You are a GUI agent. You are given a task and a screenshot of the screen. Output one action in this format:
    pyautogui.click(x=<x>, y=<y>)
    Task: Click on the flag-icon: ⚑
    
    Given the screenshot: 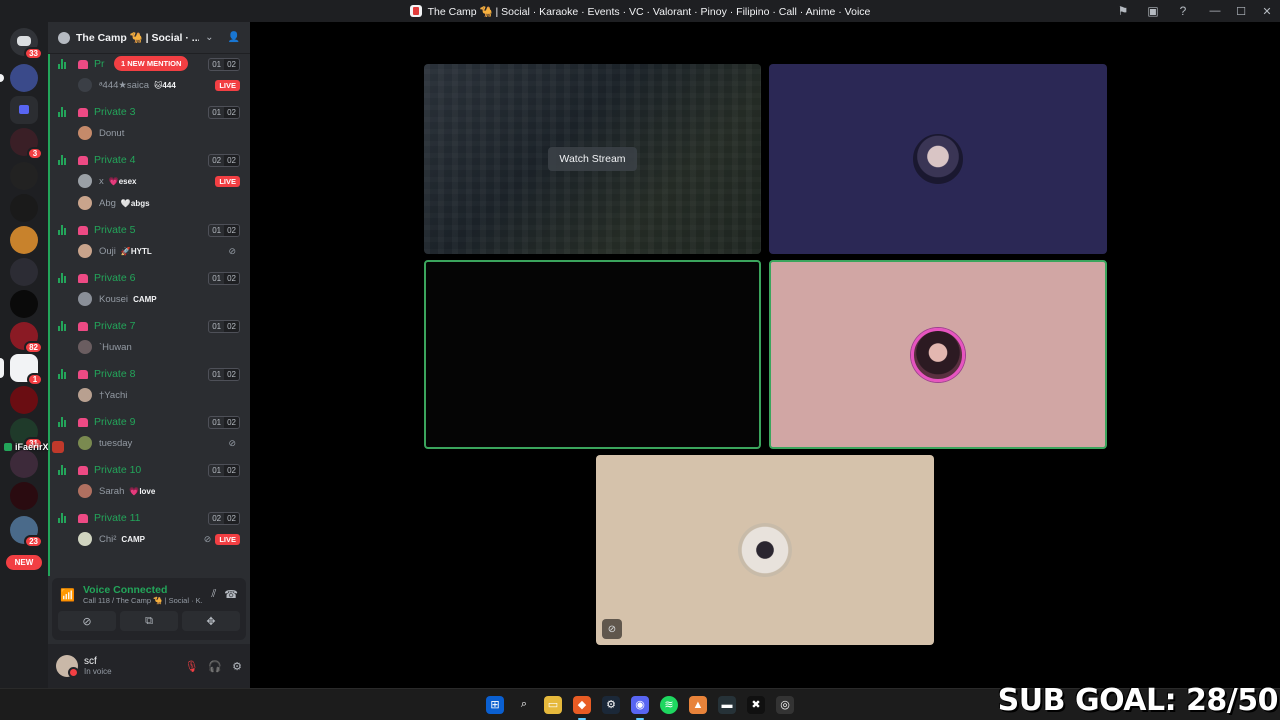 What is the action you would take?
    pyautogui.click(x=1123, y=11)
    